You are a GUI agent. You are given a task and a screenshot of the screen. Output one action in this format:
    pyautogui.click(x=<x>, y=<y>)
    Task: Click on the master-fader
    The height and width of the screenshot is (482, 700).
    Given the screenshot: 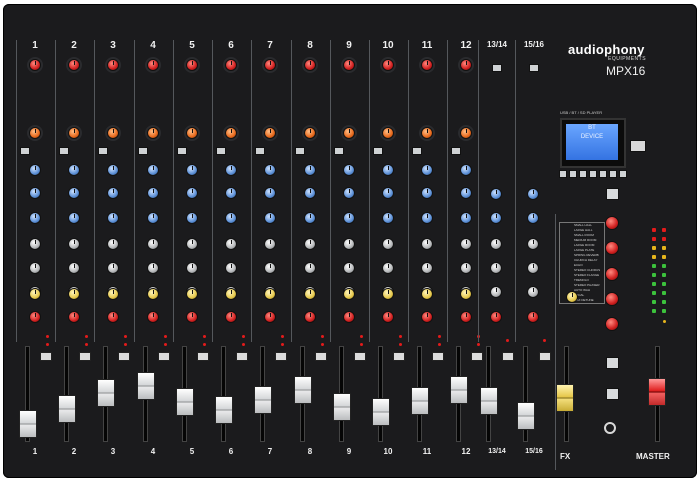 What is the action you would take?
    pyautogui.click(x=657, y=392)
    